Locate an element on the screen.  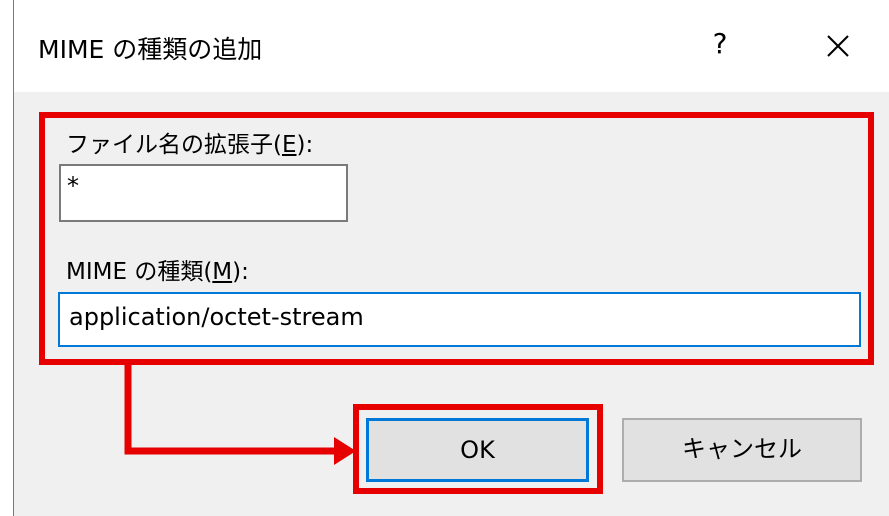
arrow-right-icon is located at coordinates (240, 415).